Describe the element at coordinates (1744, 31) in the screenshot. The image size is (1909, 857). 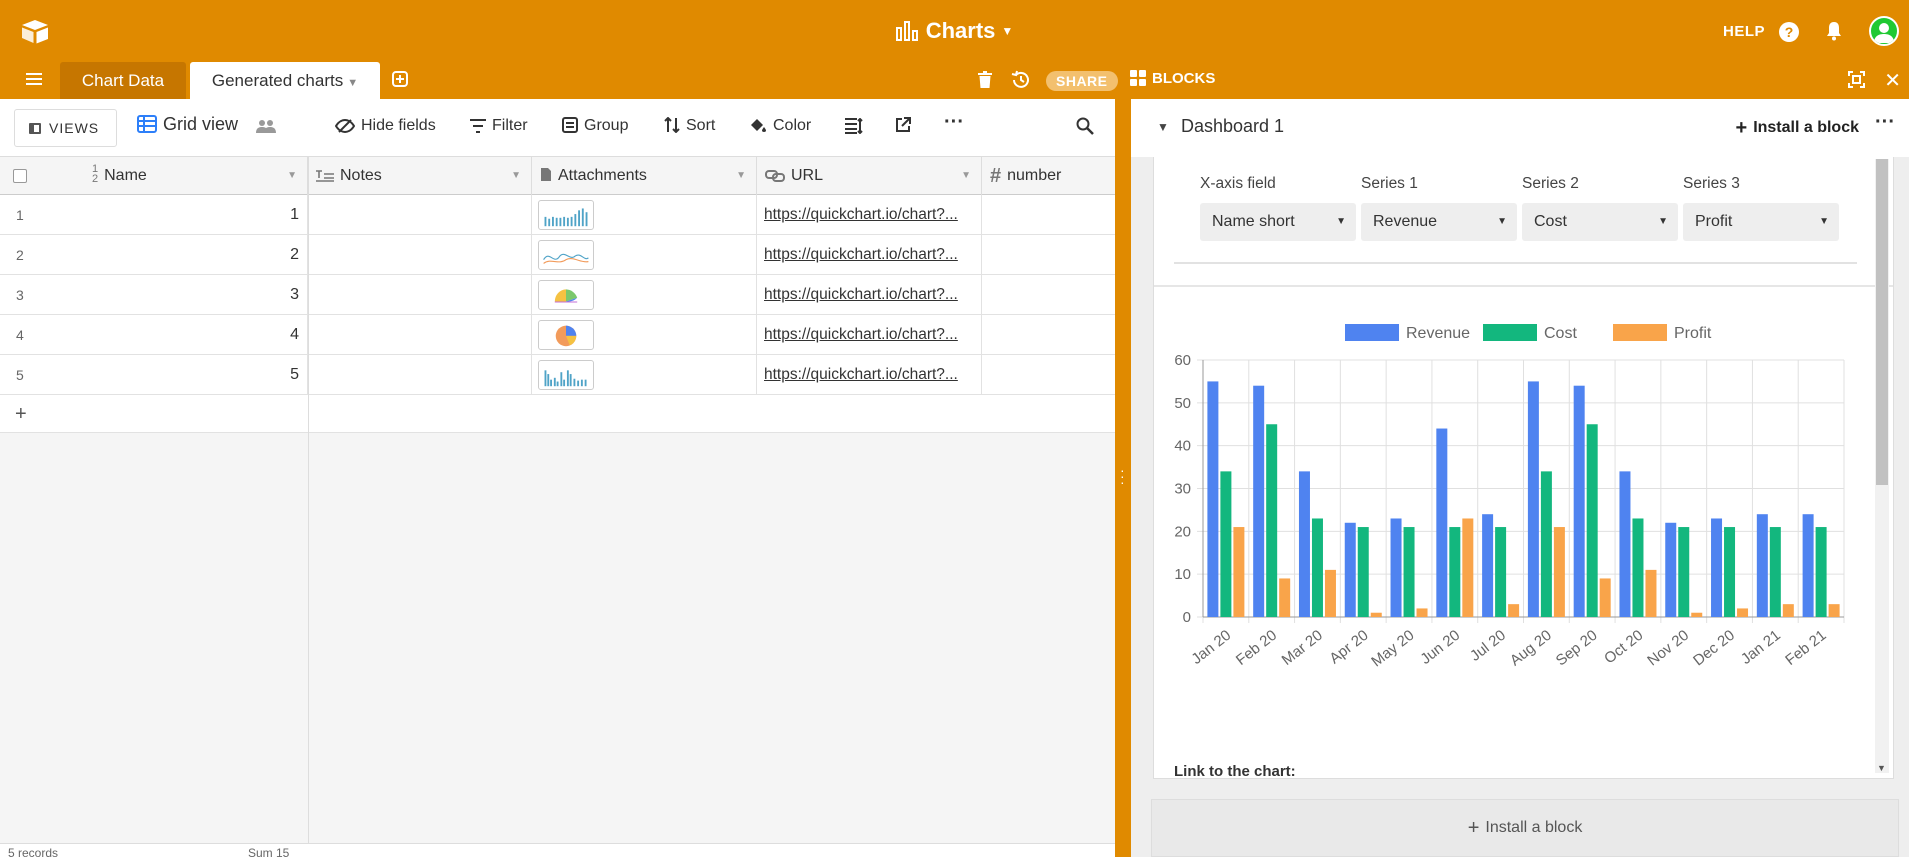
I see `help-link: HELP` at that location.